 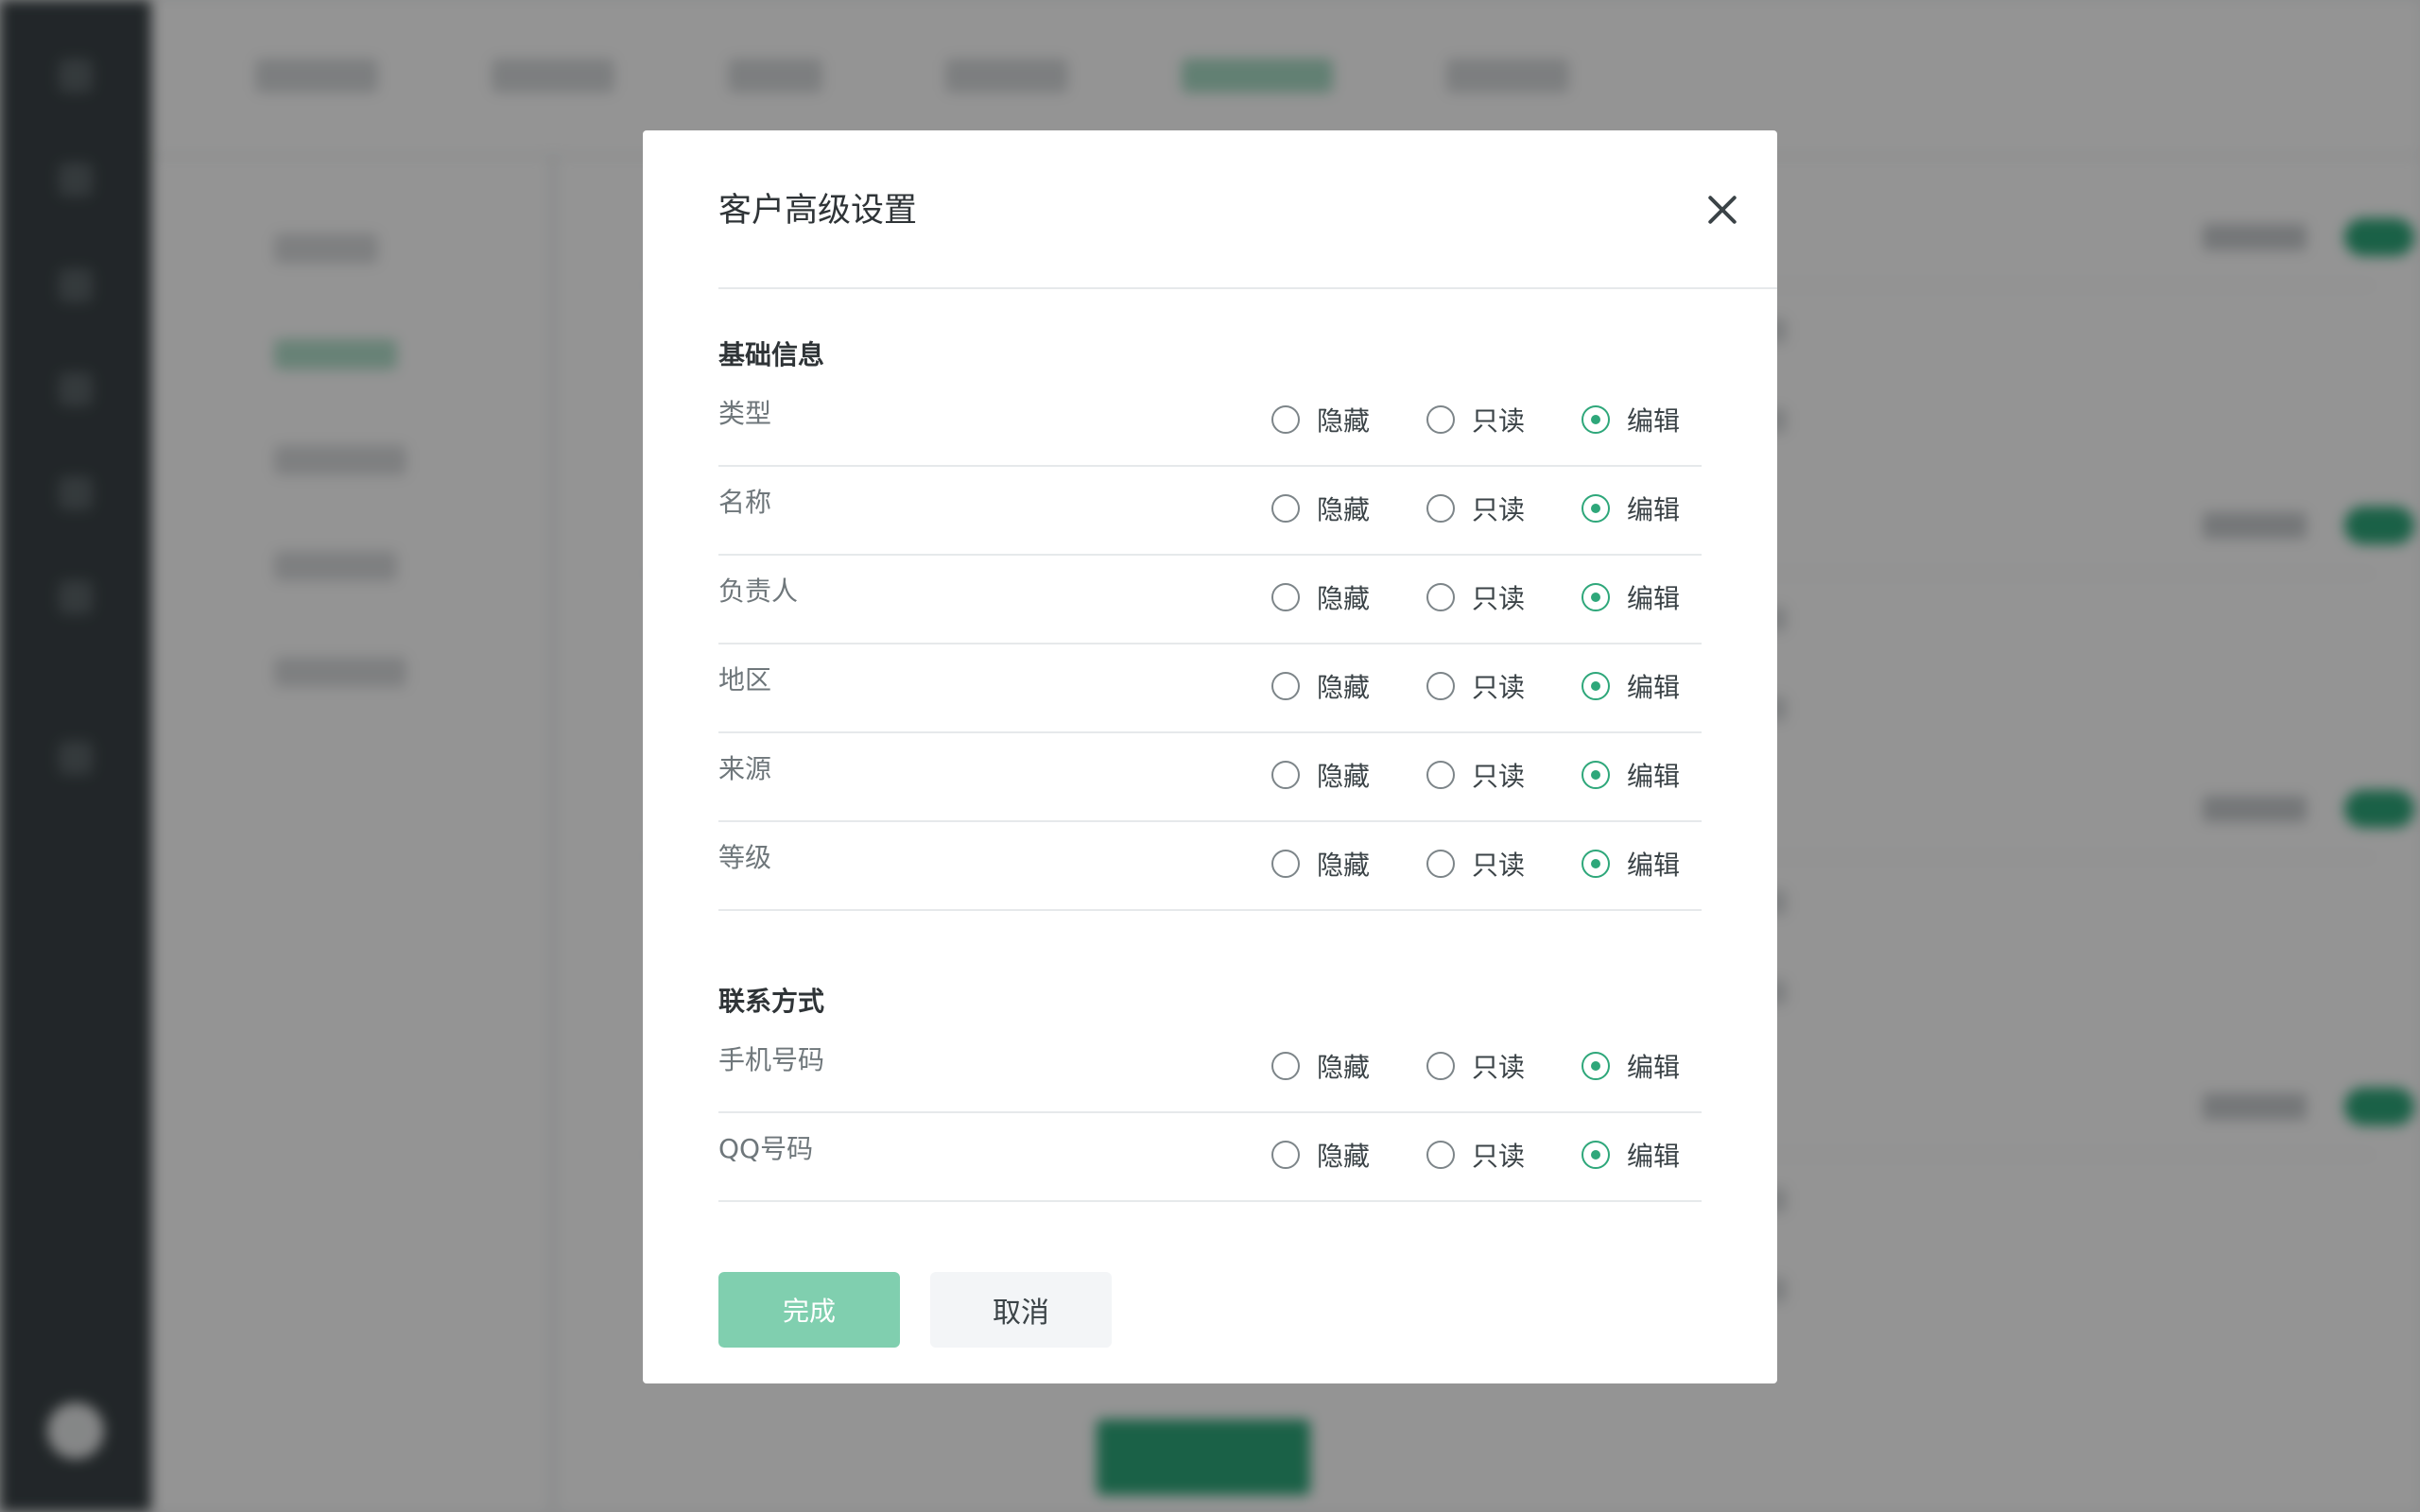 What do you see at coordinates (1210, 422) in the screenshot?
I see `field-row: 类型 隐藏 只读 编辑` at bounding box center [1210, 422].